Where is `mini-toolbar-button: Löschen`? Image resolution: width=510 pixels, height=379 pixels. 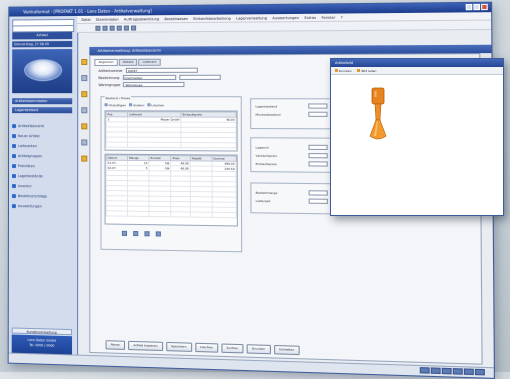
mini-toolbar-button: Löschen is located at coordinates (155, 105).